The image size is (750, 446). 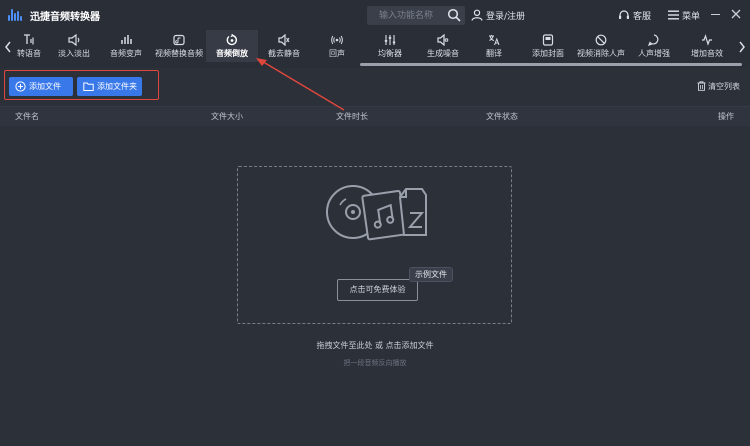 I want to click on tool-video-replace-audio: 视频替换音频, so click(x=179, y=46).